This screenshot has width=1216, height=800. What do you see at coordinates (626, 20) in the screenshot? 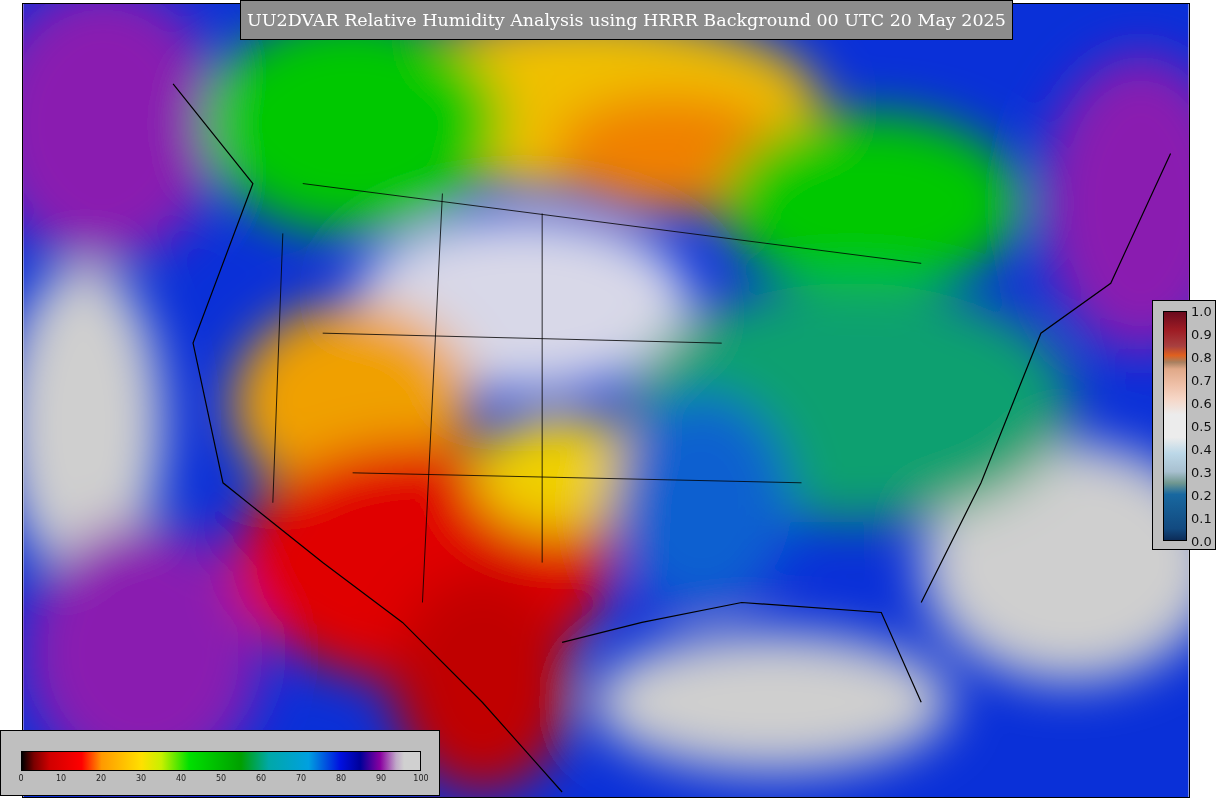
I see `map-title: UU2DVAR Relative Humidity Analysis using HRRR Background 00 UTC 20 May 2025` at bounding box center [626, 20].